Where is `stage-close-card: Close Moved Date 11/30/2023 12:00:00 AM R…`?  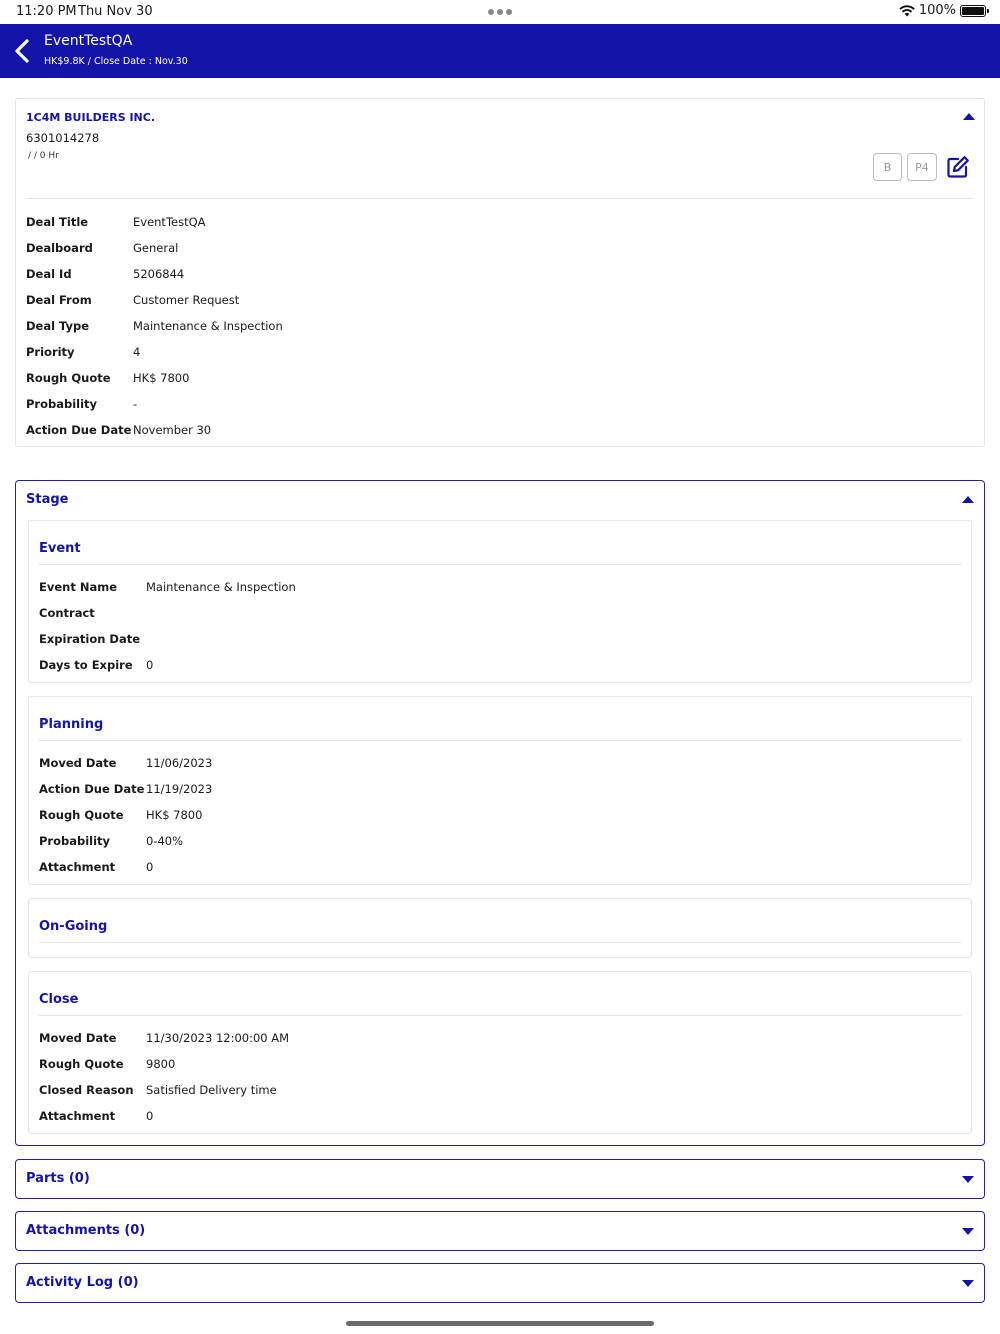
stage-close-card: Close Moved Date 11/30/2023 12:00:00 AM R… is located at coordinates (500, 1052).